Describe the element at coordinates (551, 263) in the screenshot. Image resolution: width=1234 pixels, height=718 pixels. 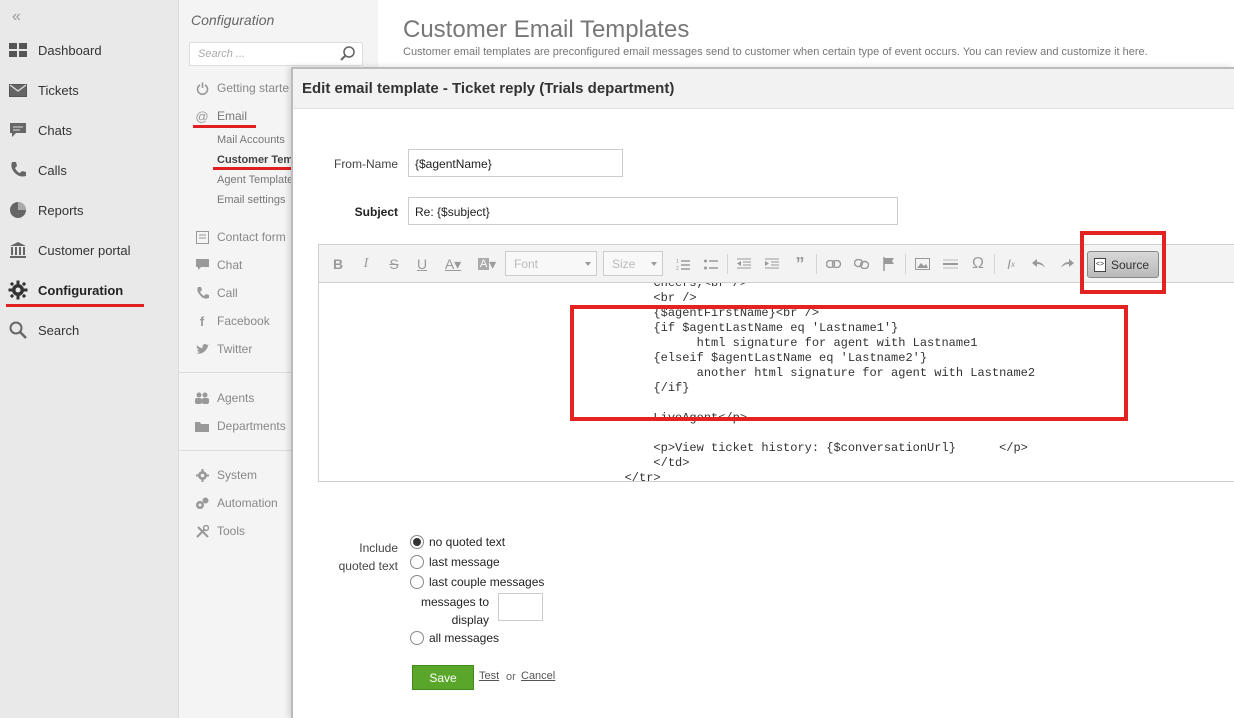
I see `font-select: Font` at that location.